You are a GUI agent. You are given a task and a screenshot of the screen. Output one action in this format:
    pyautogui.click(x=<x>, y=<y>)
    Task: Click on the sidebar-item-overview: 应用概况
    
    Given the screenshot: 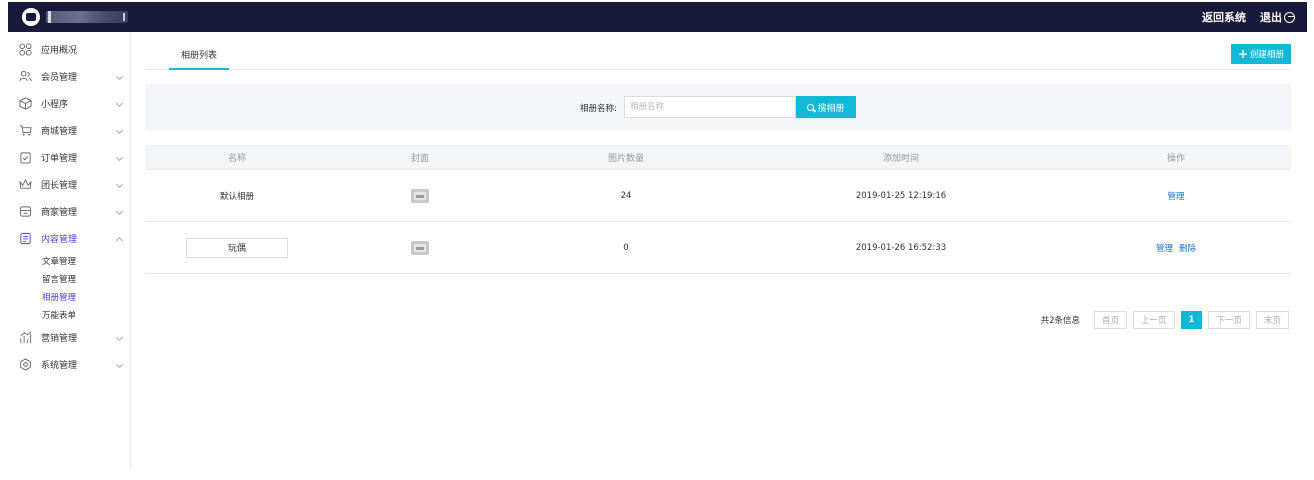 What is the action you would take?
    pyautogui.click(x=69, y=49)
    